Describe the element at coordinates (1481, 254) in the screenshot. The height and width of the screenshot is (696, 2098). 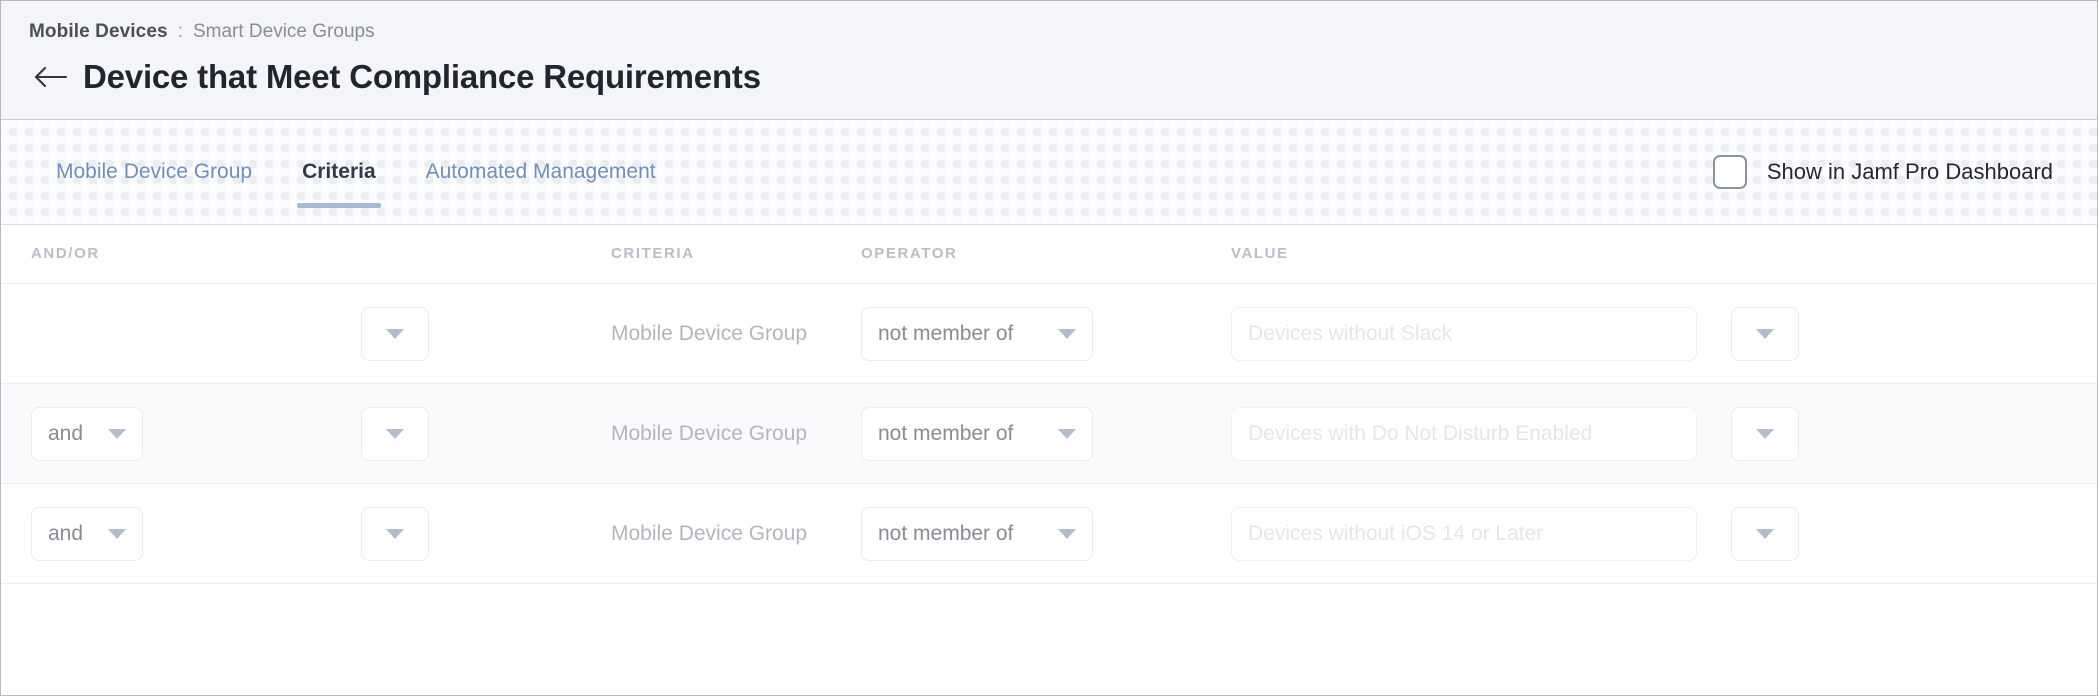
I see `column-header-value-cell: VALUE` at that location.